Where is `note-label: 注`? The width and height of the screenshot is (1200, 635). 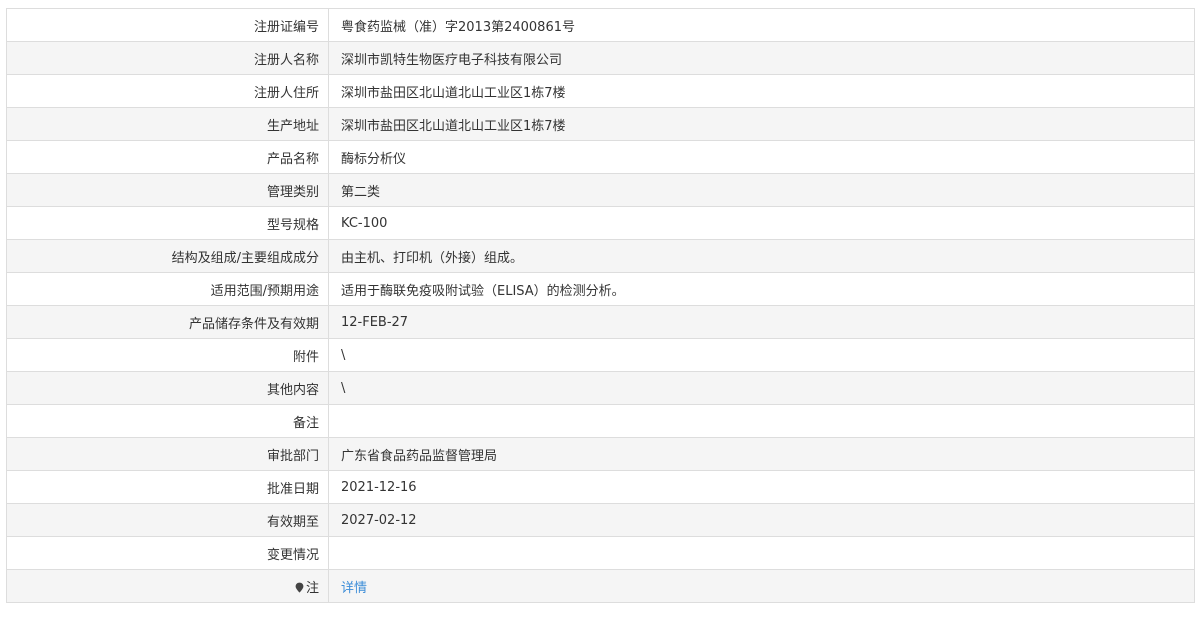
note-label: 注 is located at coordinates (312, 588).